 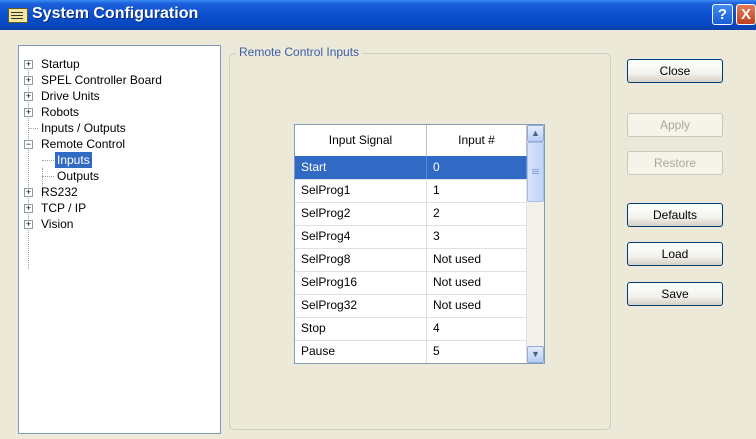 I want to click on close-button: Close, so click(x=675, y=71).